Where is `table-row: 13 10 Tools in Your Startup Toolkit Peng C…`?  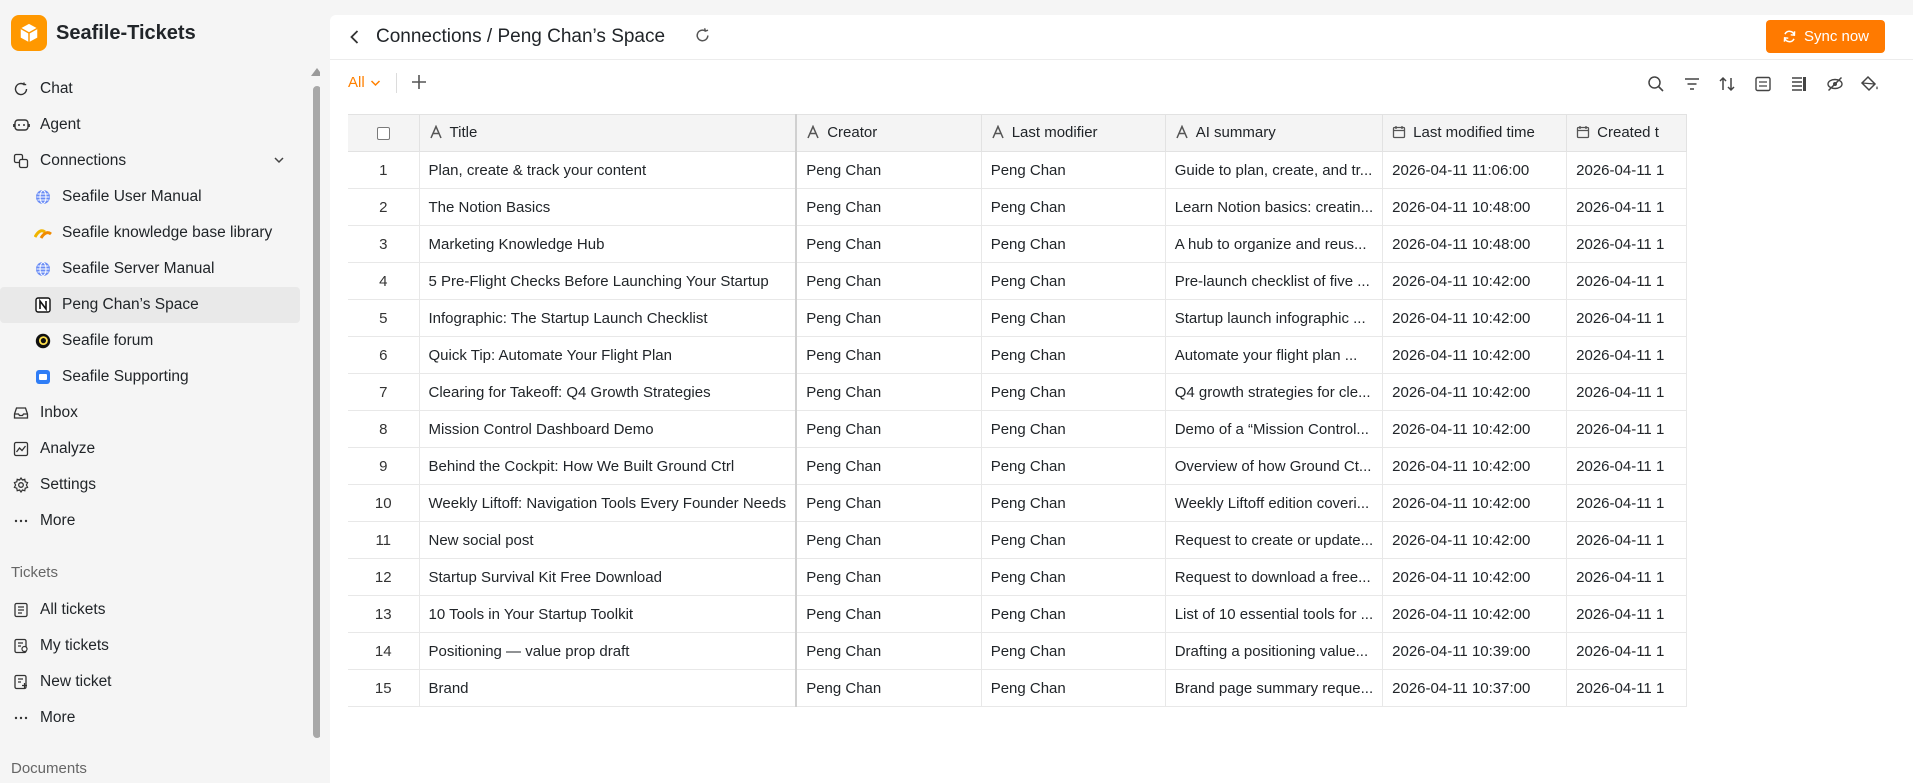
table-row: 13 10 Tools in Your Startup Toolkit Peng C… is located at coordinates (1018, 614).